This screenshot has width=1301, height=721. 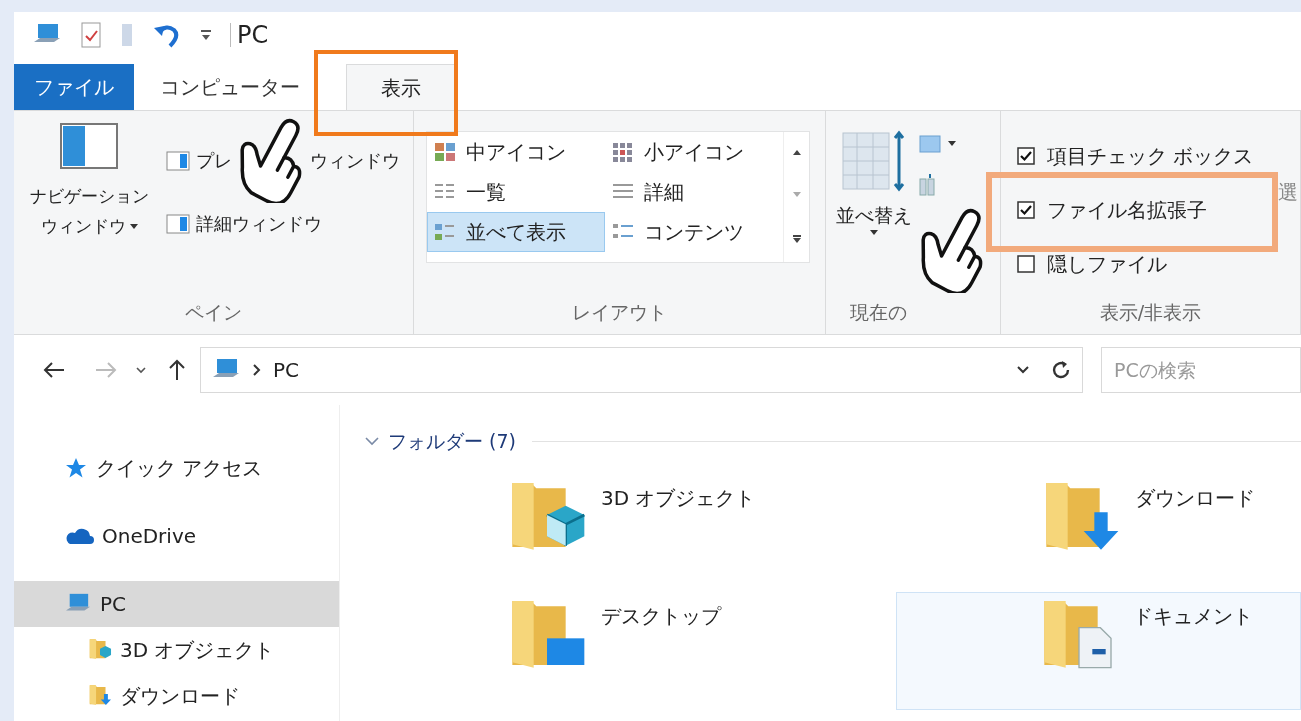 What do you see at coordinates (141, 370) in the screenshot?
I see `recent-locations-icon` at bounding box center [141, 370].